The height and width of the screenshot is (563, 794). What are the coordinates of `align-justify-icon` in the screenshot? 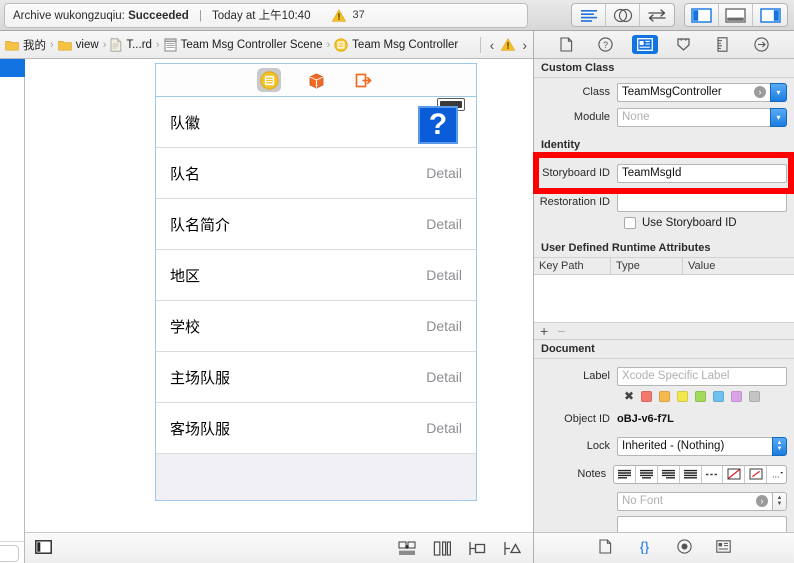 It's located at (691, 474).